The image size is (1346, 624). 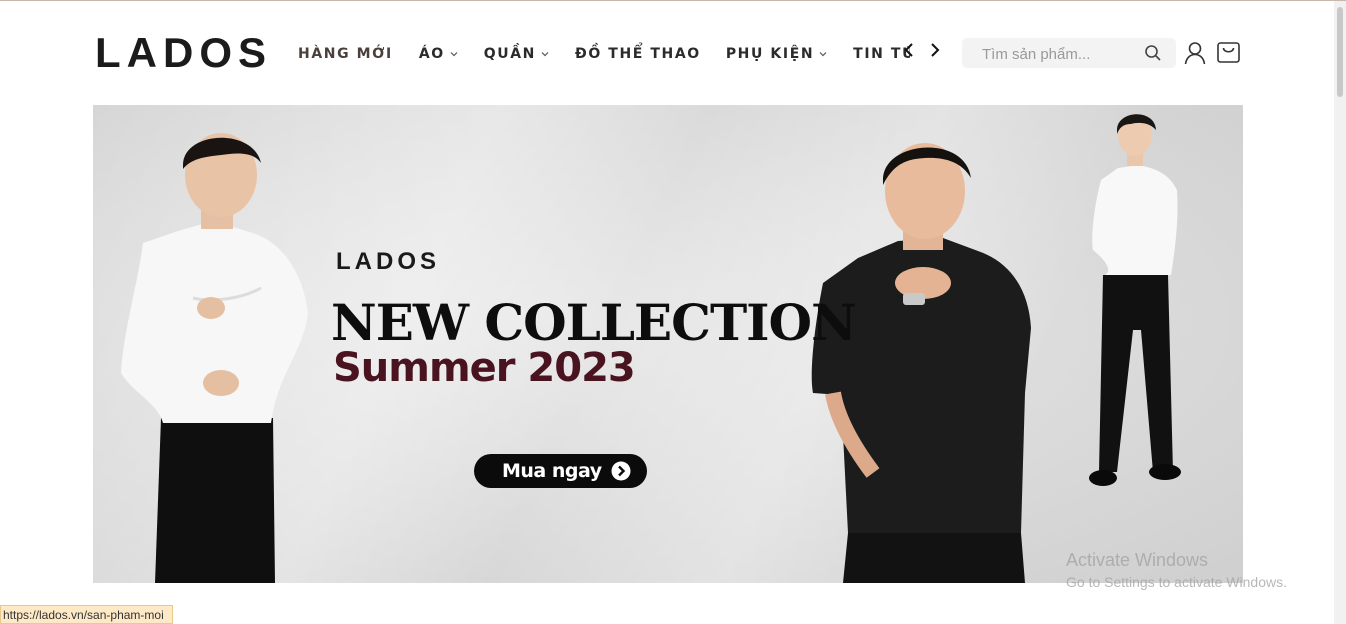 I want to click on nav-item-do-the-thao: ĐỒ THỂ THAO, so click(x=638, y=54).